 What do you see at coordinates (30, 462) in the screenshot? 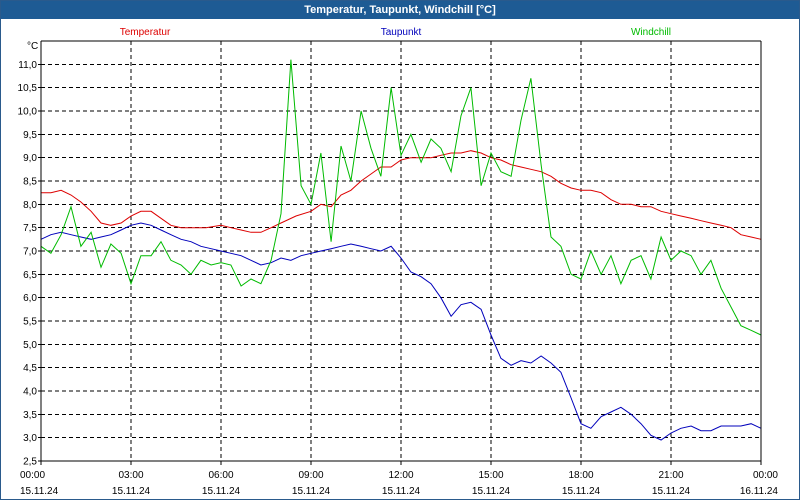
I see `y-tick-label: 2,5` at bounding box center [30, 462].